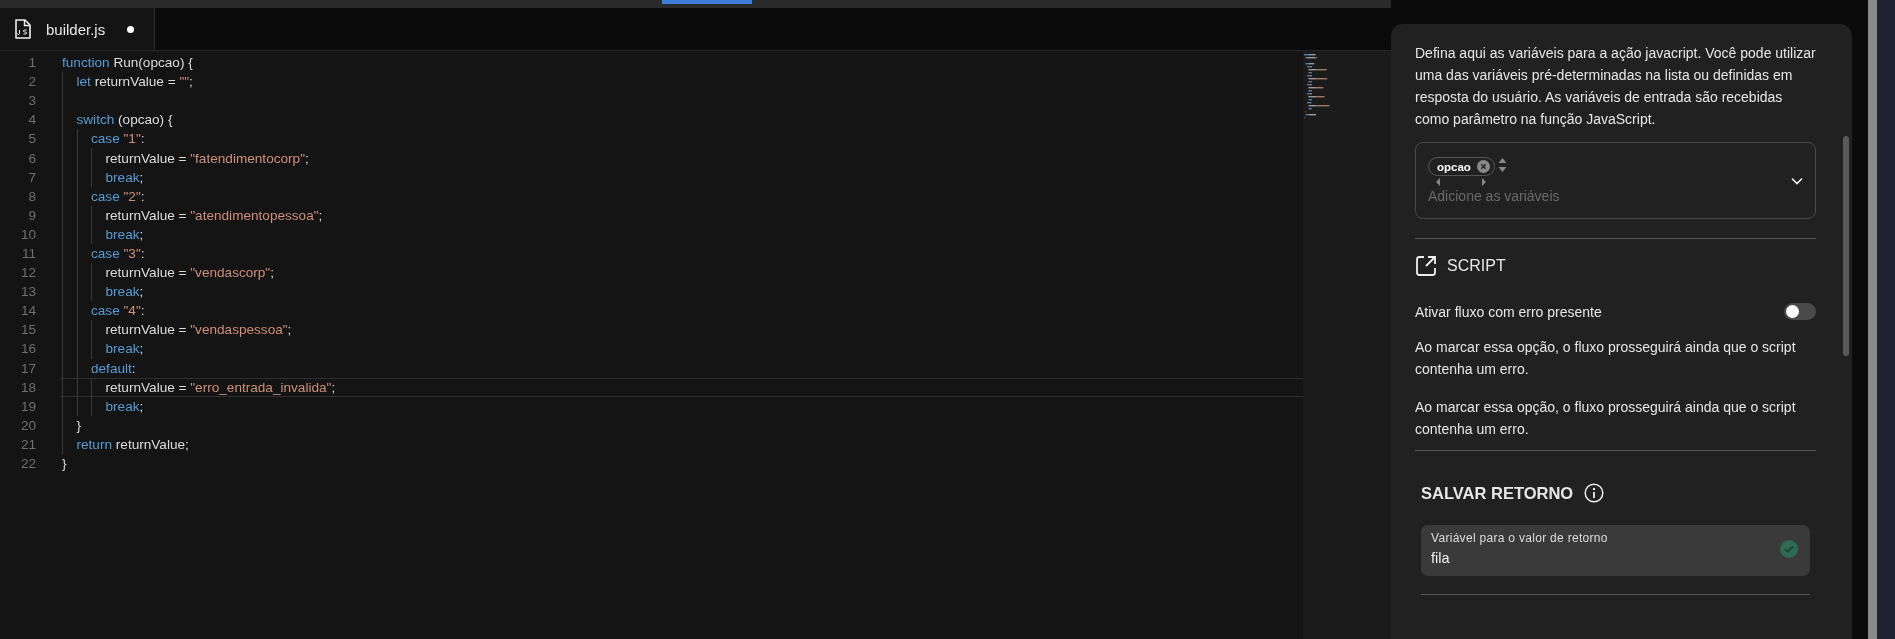 The width and height of the screenshot is (1895, 639). What do you see at coordinates (27, 234) in the screenshot?
I see `line-number: 10` at bounding box center [27, 234].